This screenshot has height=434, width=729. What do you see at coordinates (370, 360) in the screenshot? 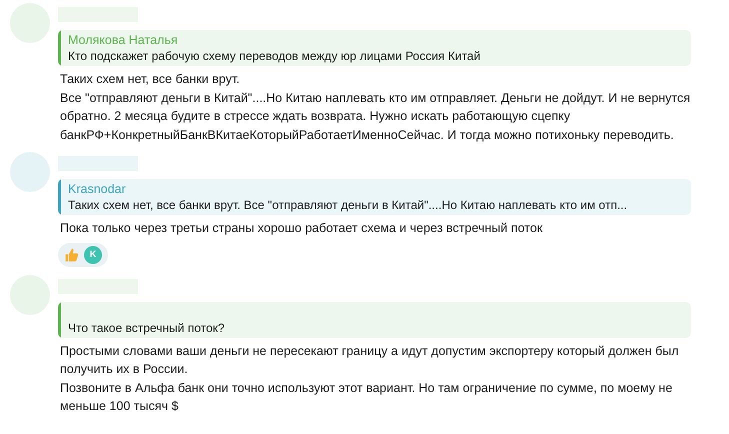
I see `message-text: Простыми словами ваши деньги не пересекают границу а идут допустим экспортеру который должен был получить их в России.` at bounding box center [370, 360].